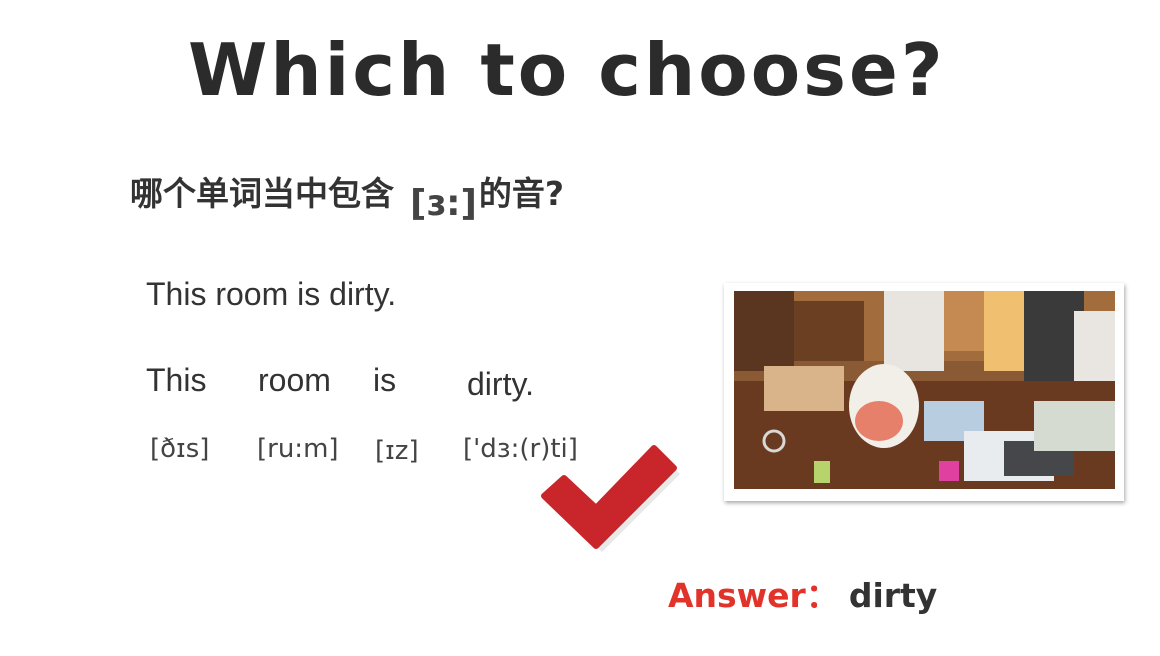 This screenshot has height=656, width=1160. Describe the element at coordinates (397, 451) in the screenshot. I see `ipa-is: [ɪz]` at that location.